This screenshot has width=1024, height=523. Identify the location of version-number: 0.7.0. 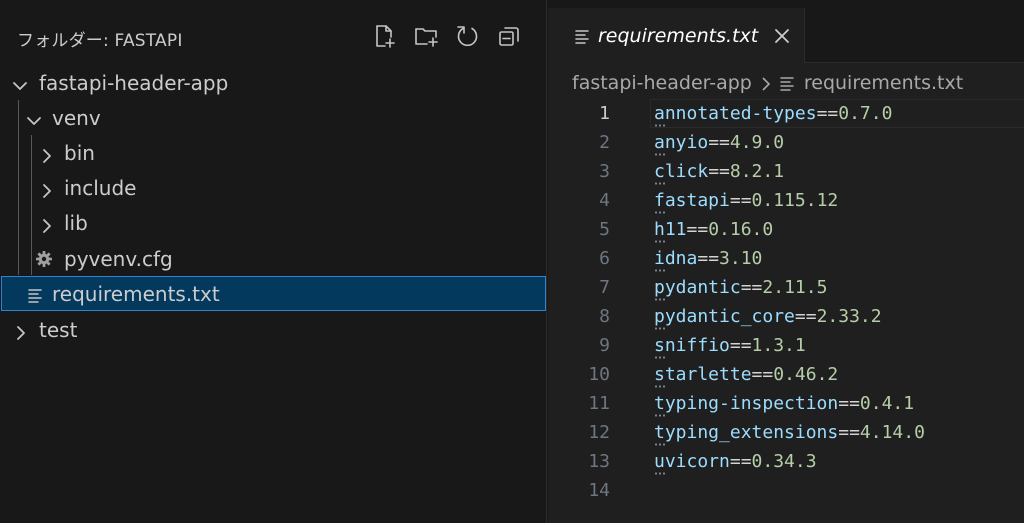
(865, 113).